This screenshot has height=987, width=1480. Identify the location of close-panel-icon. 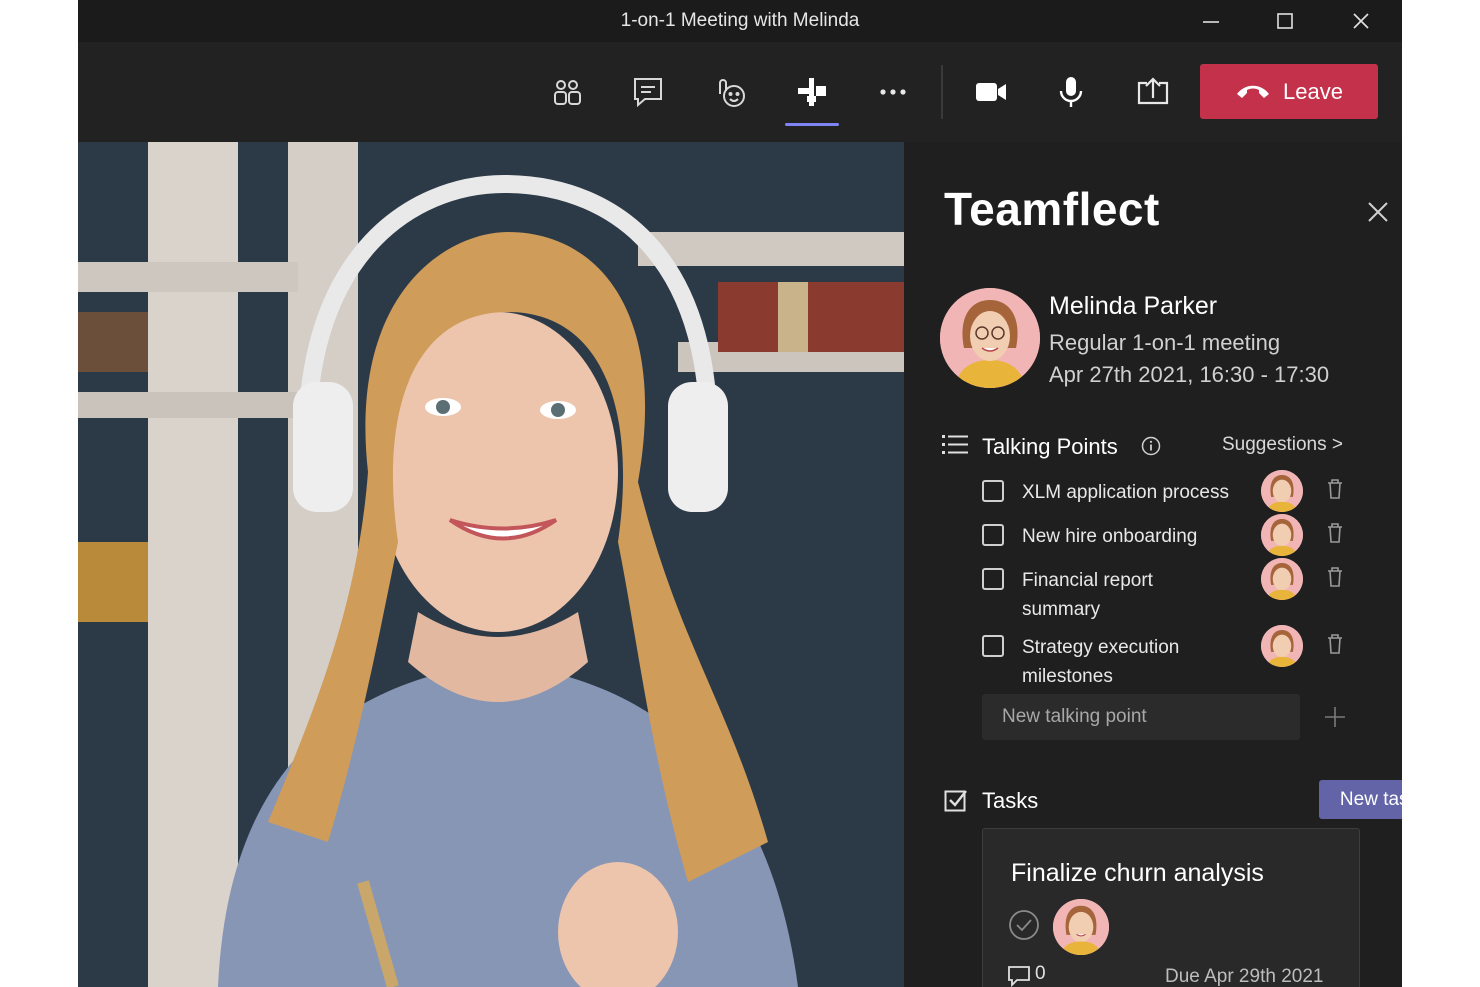
(1378, 212).